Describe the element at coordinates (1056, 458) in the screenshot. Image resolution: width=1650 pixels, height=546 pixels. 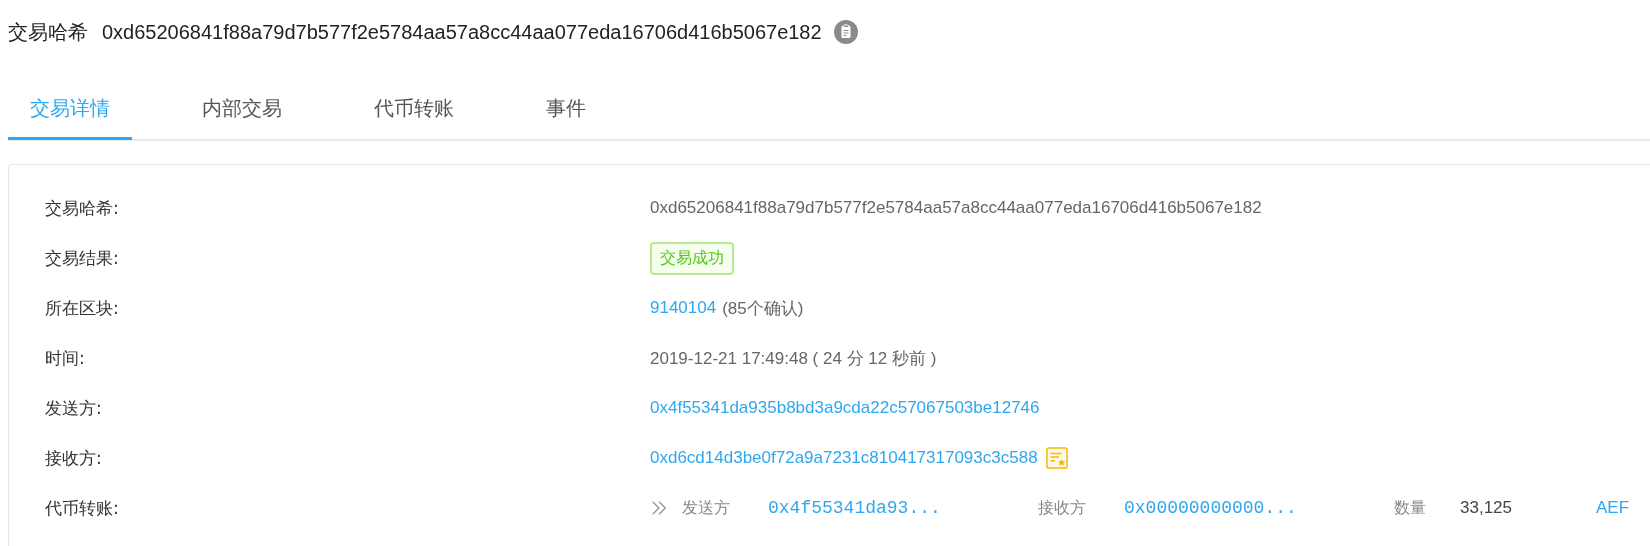
I see `contract-icon` at that location.